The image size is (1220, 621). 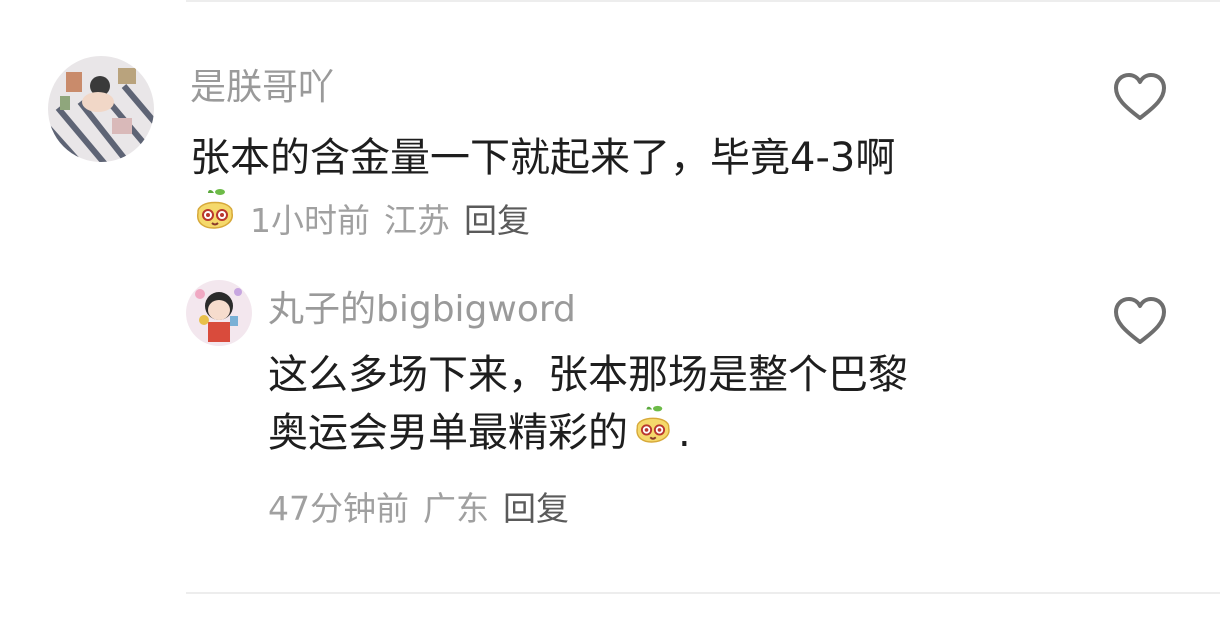 What do you see at coordinates (417, 220) in the screenshot?
I see `comment-location: 江苏` at bounding box center [417, 220].